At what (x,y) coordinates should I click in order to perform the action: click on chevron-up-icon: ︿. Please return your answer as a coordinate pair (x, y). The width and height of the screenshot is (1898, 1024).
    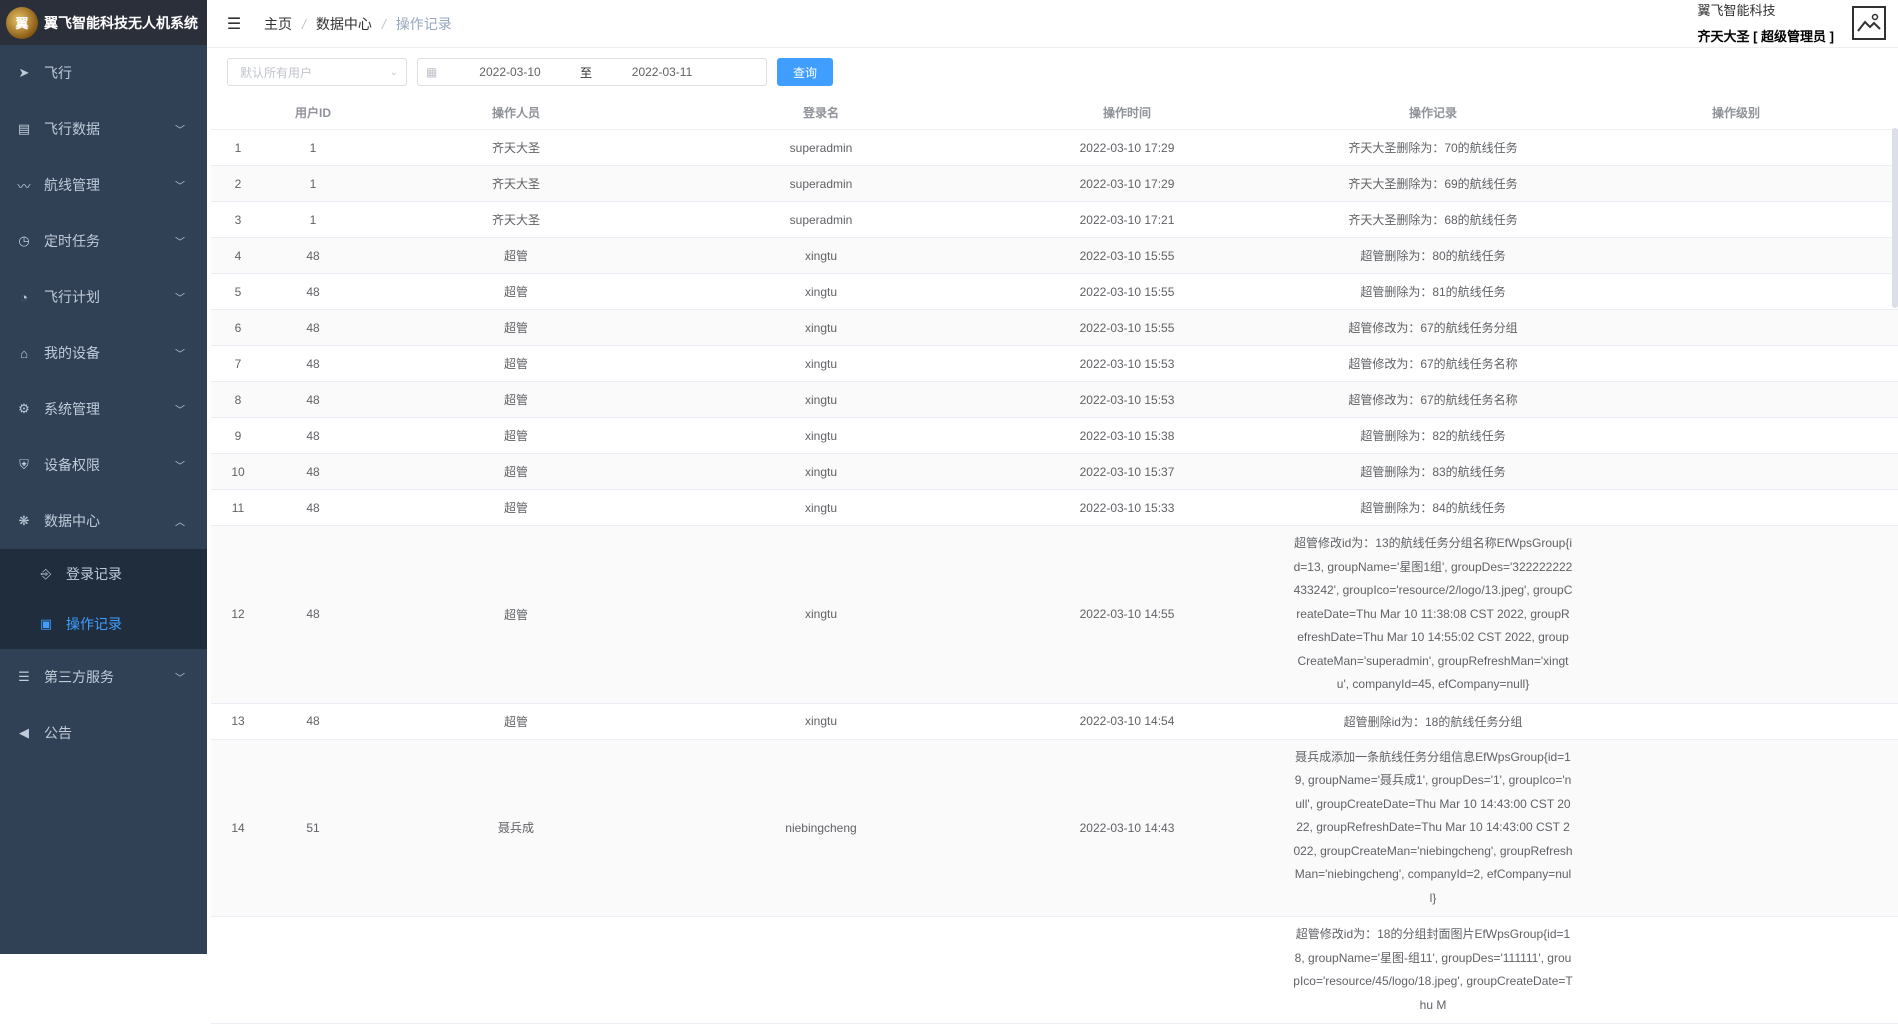
    Looking at the image, I should click on (180, 523).